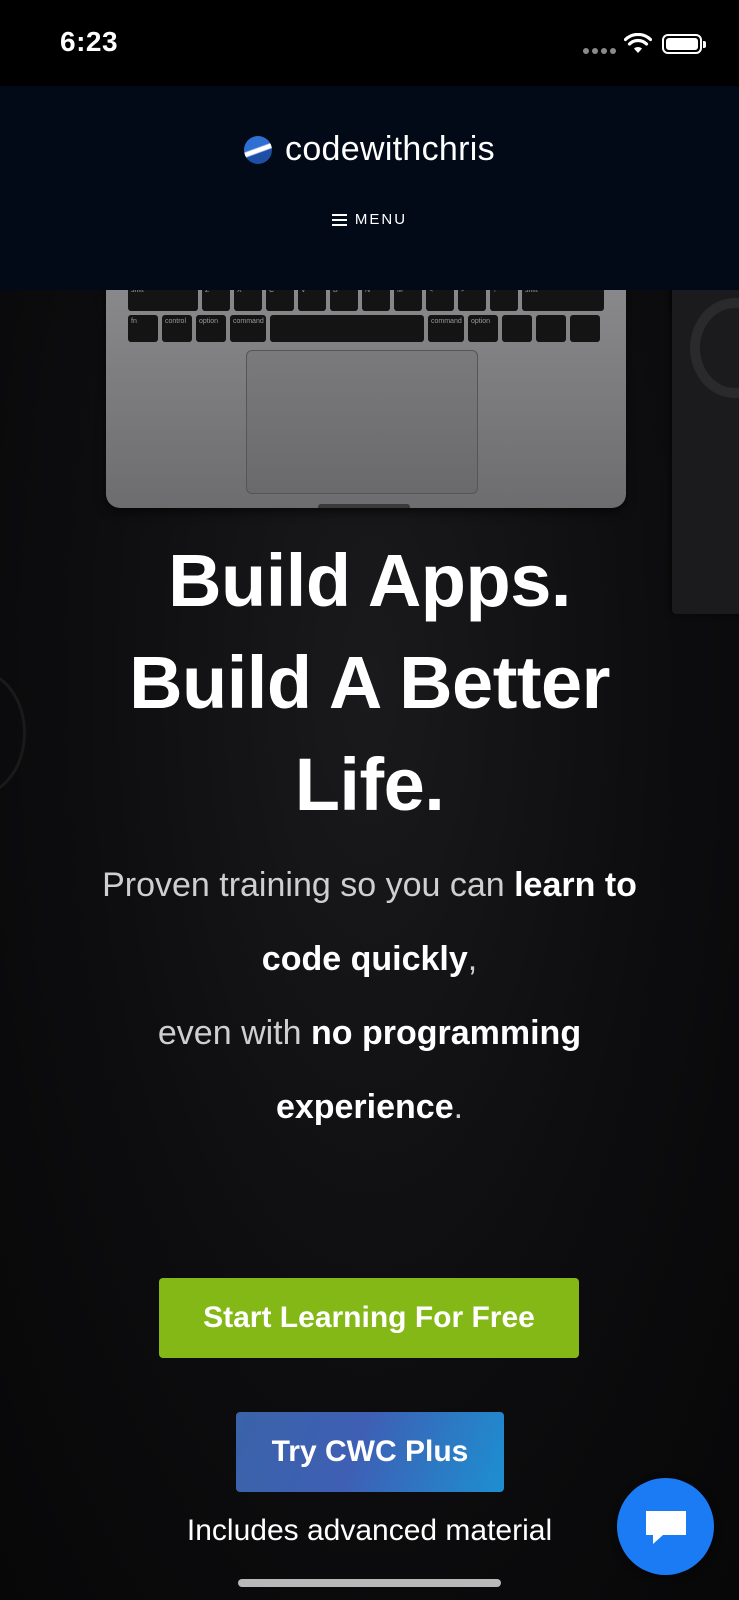  What do you see at coordinates (258, 149) in the screenshot?
I see `logo-icon` at bounding box center [258, 149].